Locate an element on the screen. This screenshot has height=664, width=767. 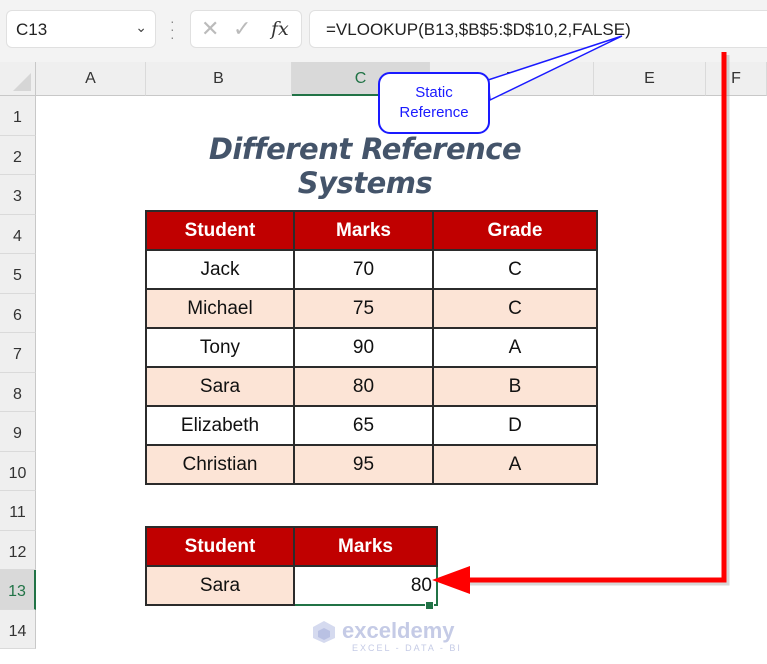
chevron-down-icon: ⌄ is located at coordinates (141, 27).